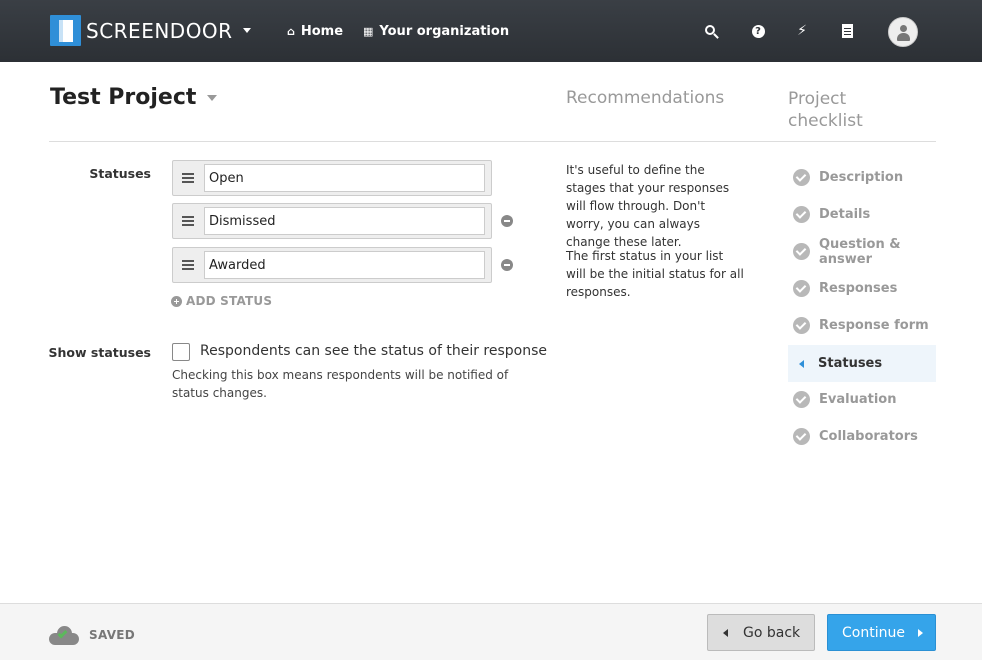 Image resolution: width=982 pixels, height=660 pixels. I want to click on checklist-item-label: Statuses, so click(850, 363).